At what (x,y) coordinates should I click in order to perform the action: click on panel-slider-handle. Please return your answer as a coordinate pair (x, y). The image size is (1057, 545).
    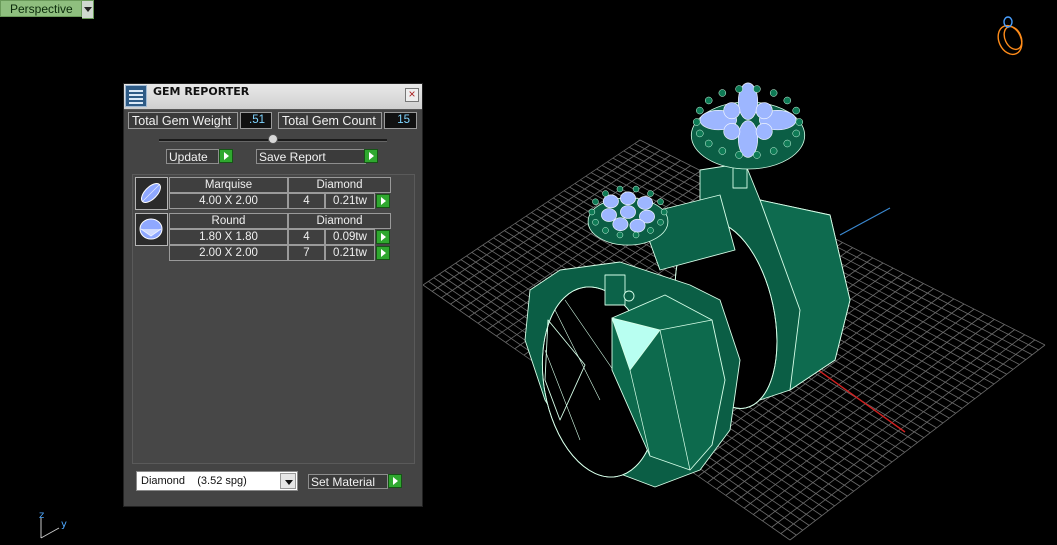
    Looking at the image, I should click on (273, 139).